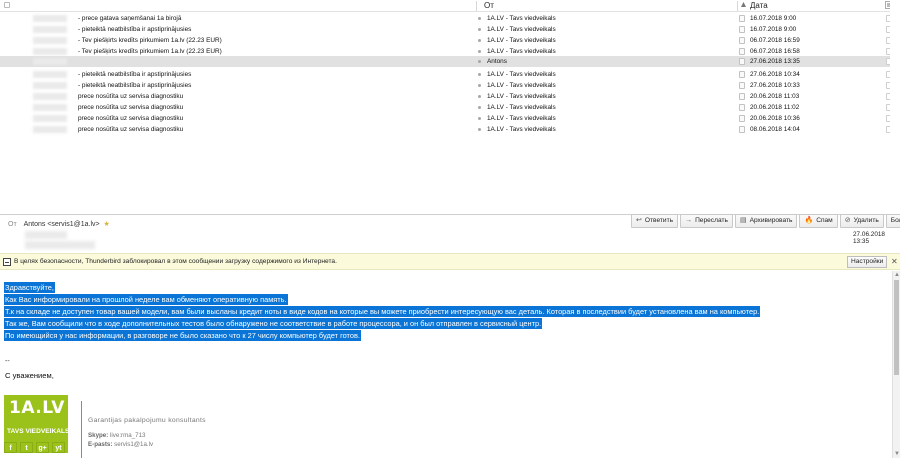 The height and width of the screenshot is (458, 900). Describe the element at coordinates (896, 327) in the screenshot. I see `scrollbar-thumb` at that location.